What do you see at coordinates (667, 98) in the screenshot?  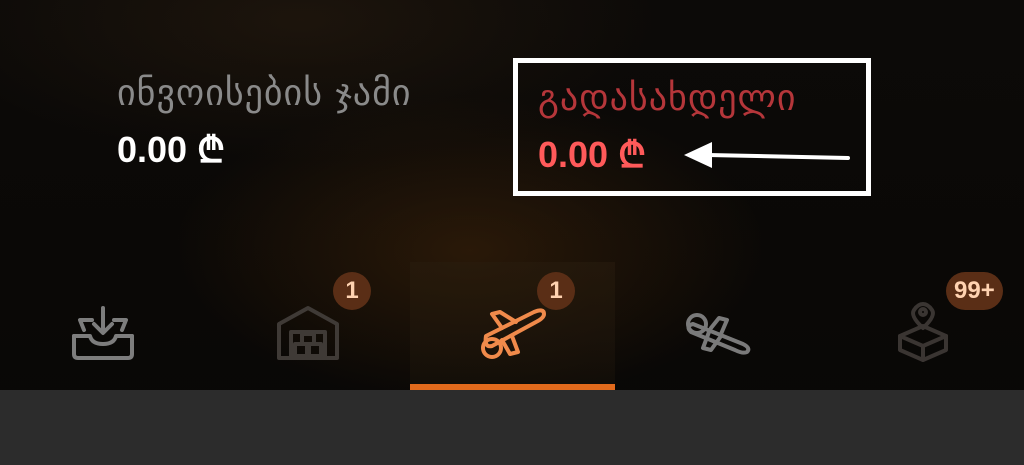 I see `payable-label: გადასახდელი` at bounding box center [667, 98].